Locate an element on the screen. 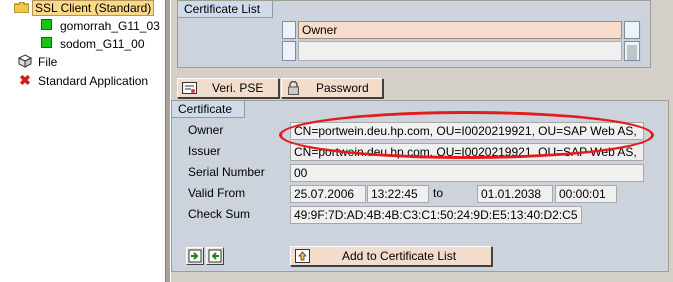 The height and width of the screenshot is (282, 673). tree-node-label: SSL Client (Standard) is located at coordinates (93, 8).